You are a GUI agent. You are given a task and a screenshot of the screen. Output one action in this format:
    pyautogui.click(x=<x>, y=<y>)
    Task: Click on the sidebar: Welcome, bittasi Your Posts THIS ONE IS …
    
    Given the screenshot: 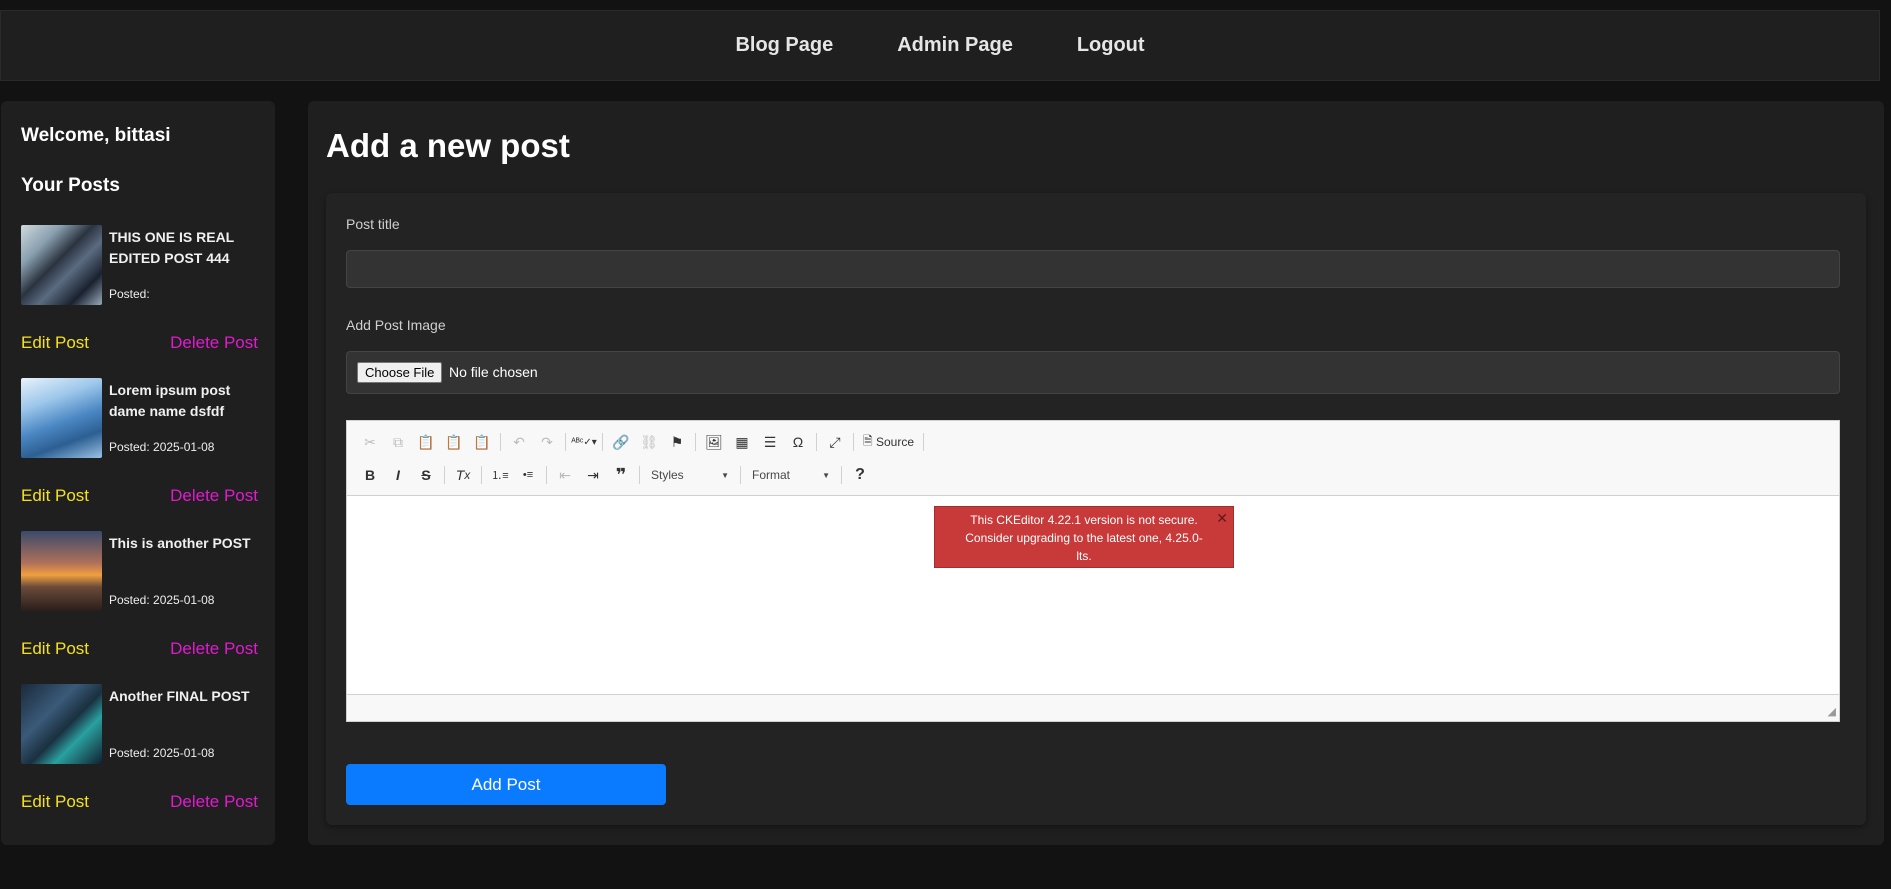 What is the action you would take?
    pyautogui.click(x=138, y=473)
    